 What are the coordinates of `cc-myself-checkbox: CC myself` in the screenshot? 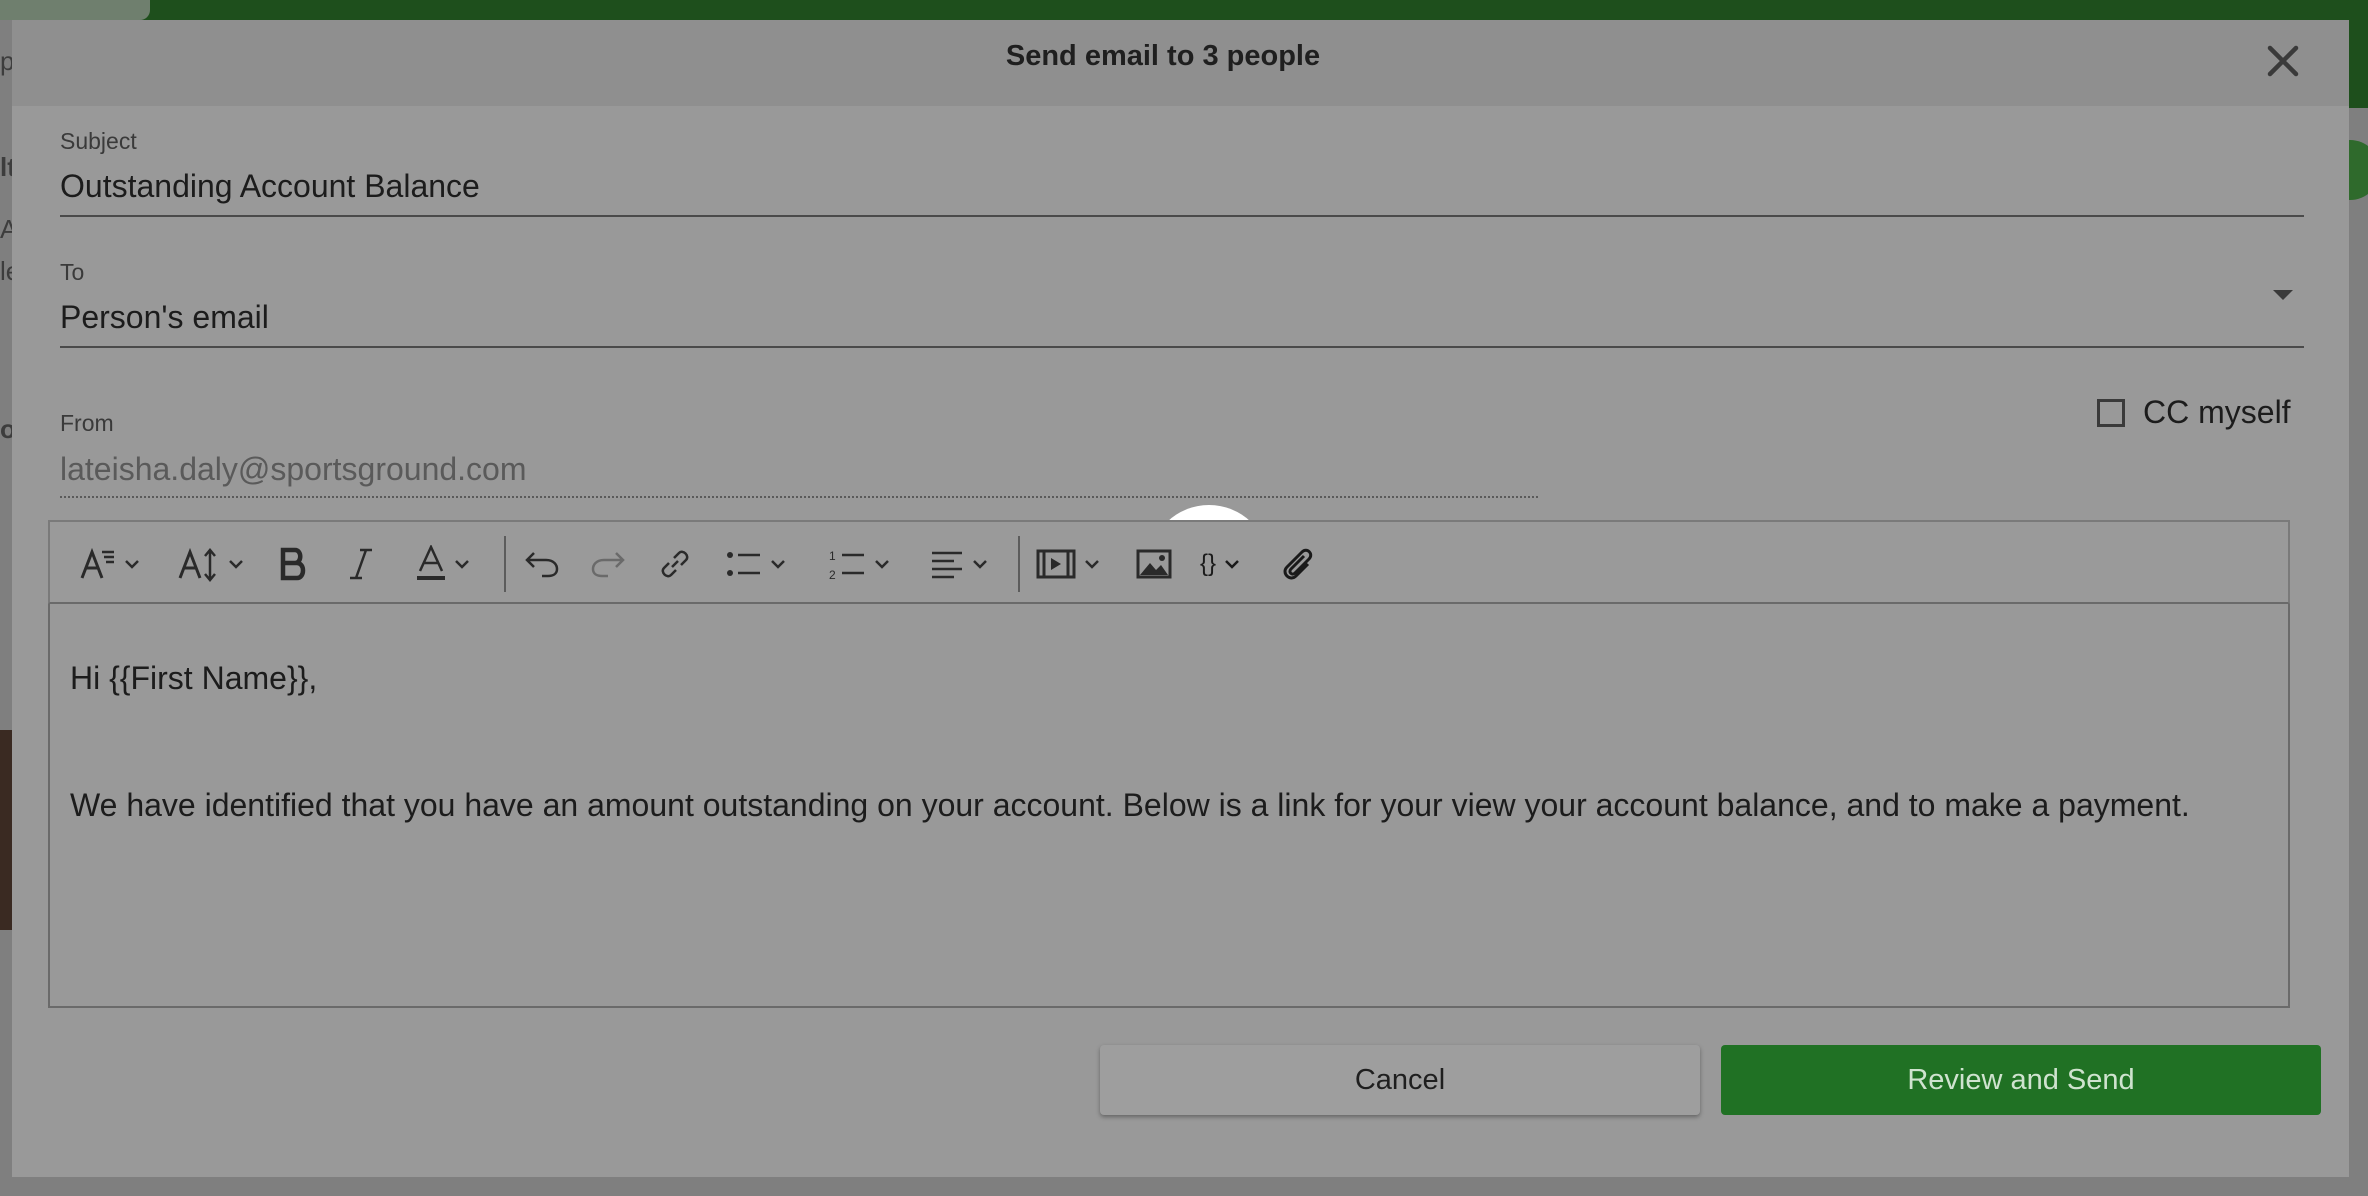 It's located at (2194, 412).